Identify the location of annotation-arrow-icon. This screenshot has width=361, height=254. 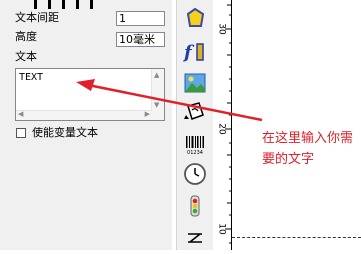
(169, 100).